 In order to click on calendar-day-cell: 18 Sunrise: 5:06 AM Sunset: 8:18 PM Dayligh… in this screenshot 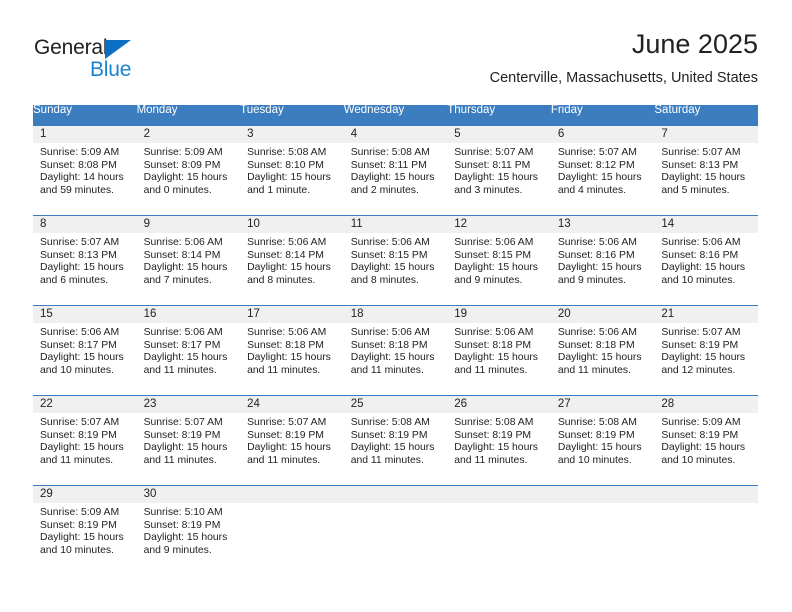, I will do `click(395, 350)`.